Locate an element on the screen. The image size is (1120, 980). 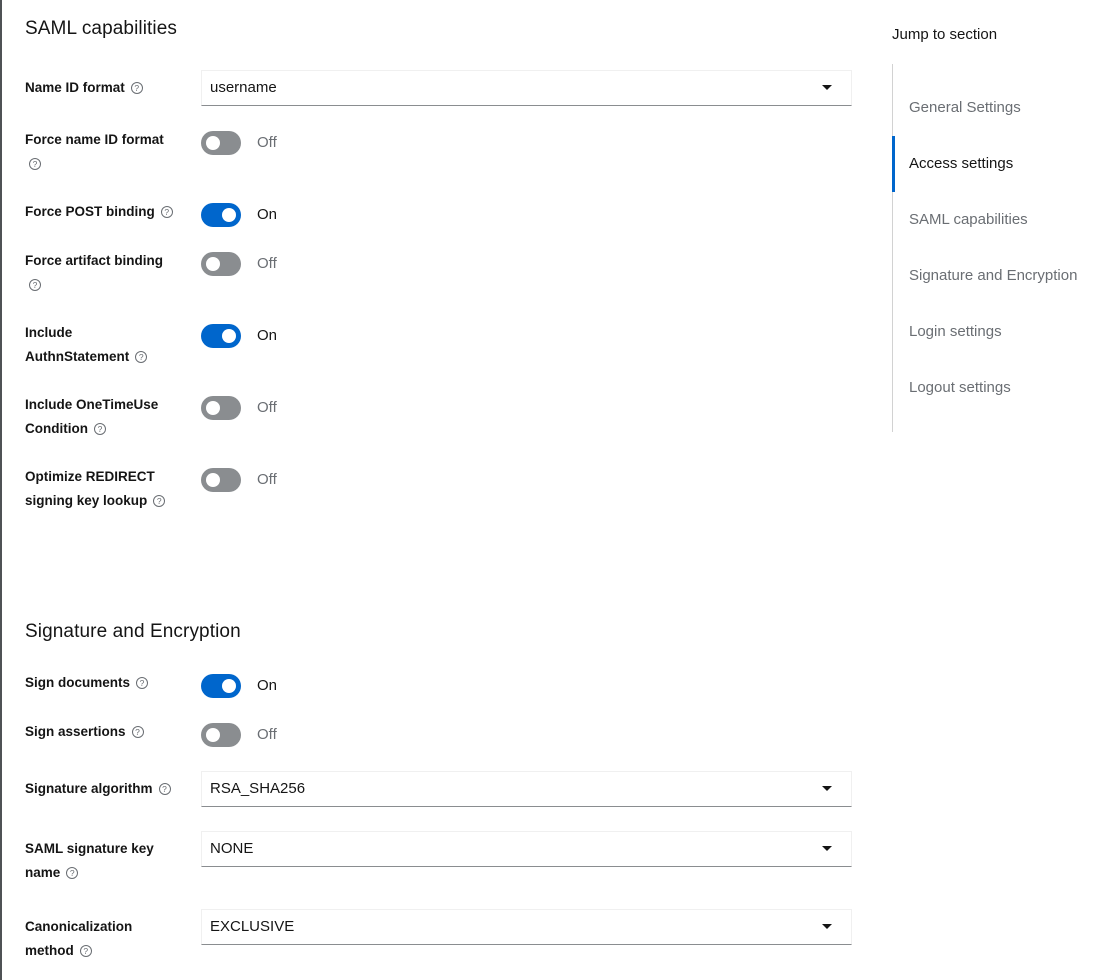
label-text: Include is located at coordinates (49, 332).